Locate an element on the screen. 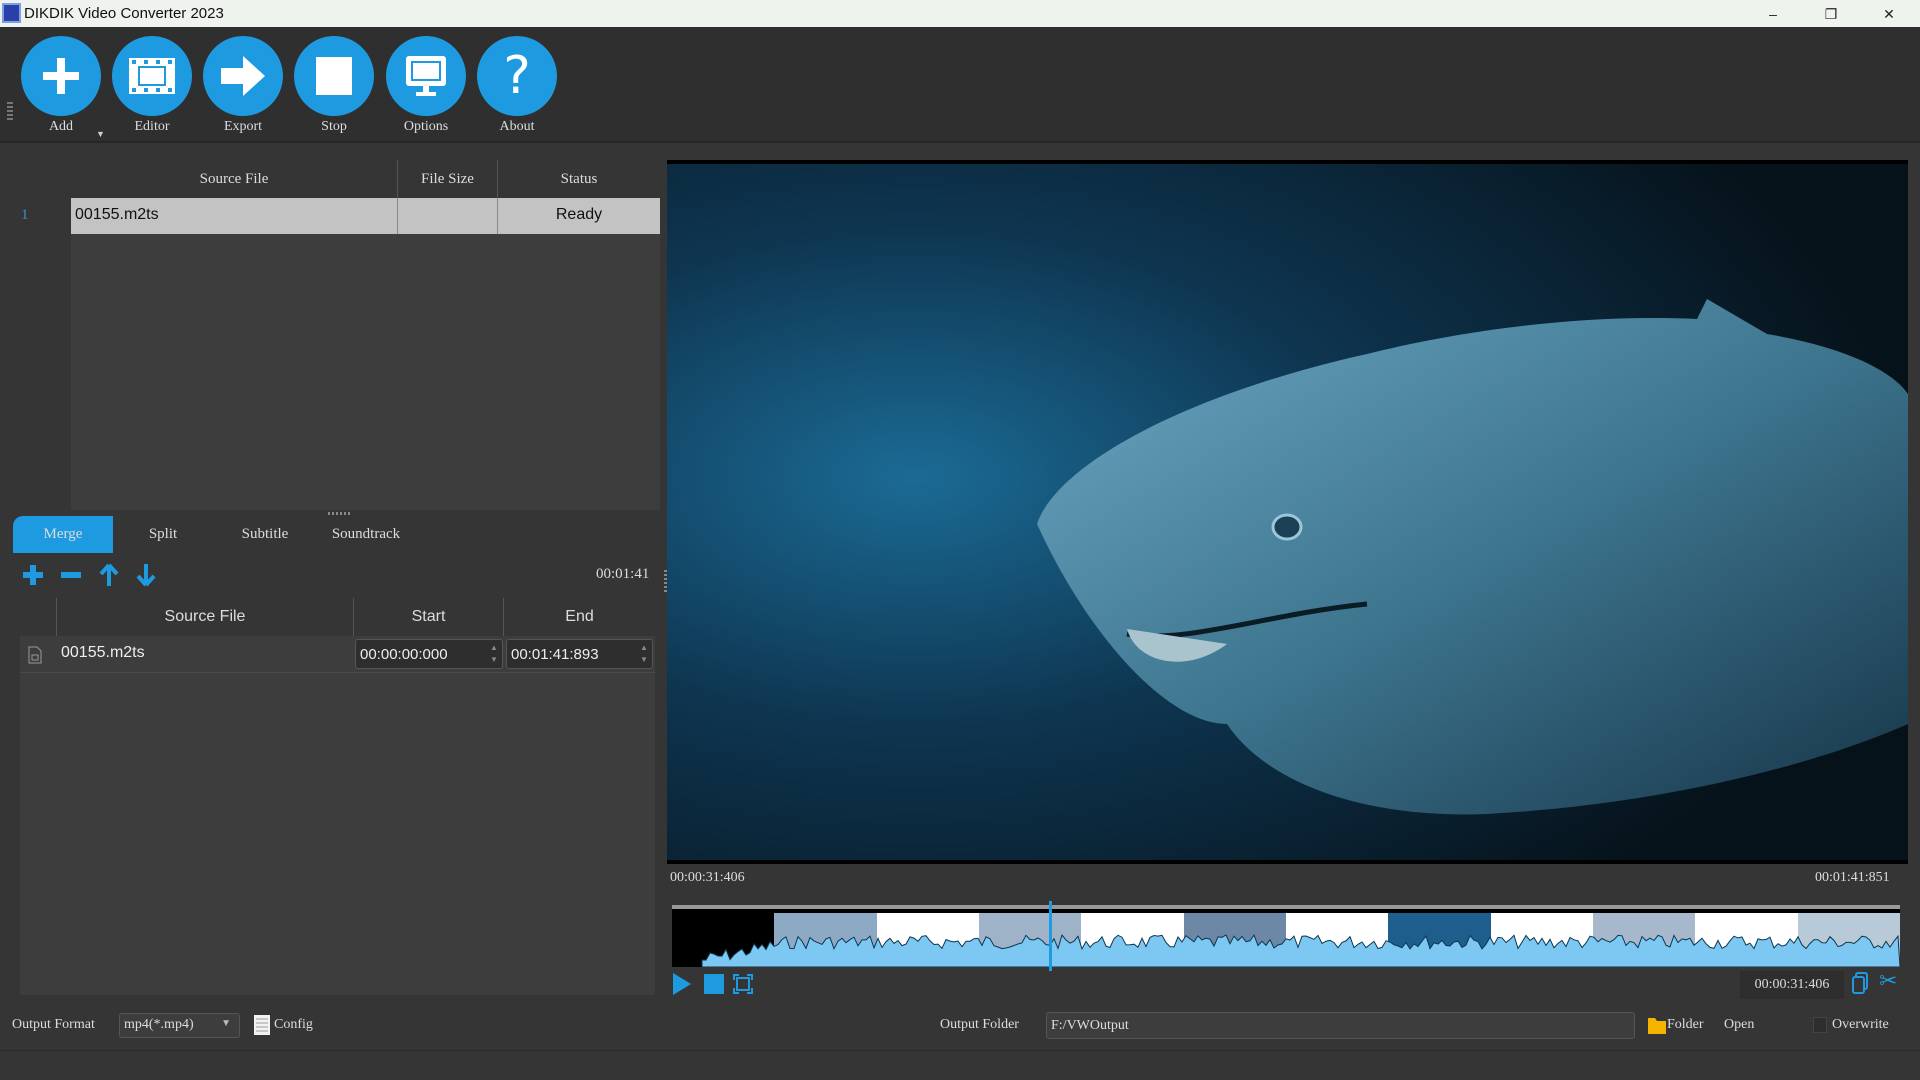 Image resolution: width=1920 pixels, height=1080 pixels. status-cell: Ready is located at coordinates (579, 216).